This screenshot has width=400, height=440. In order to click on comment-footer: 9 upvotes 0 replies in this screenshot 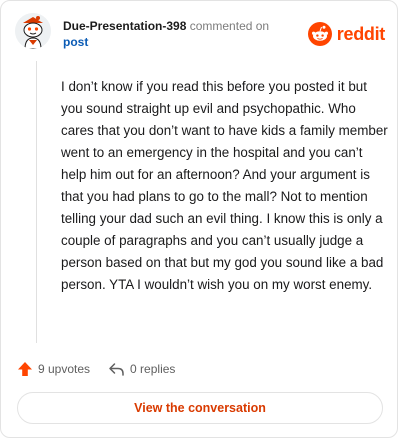, I will do `click(105, 369)`.